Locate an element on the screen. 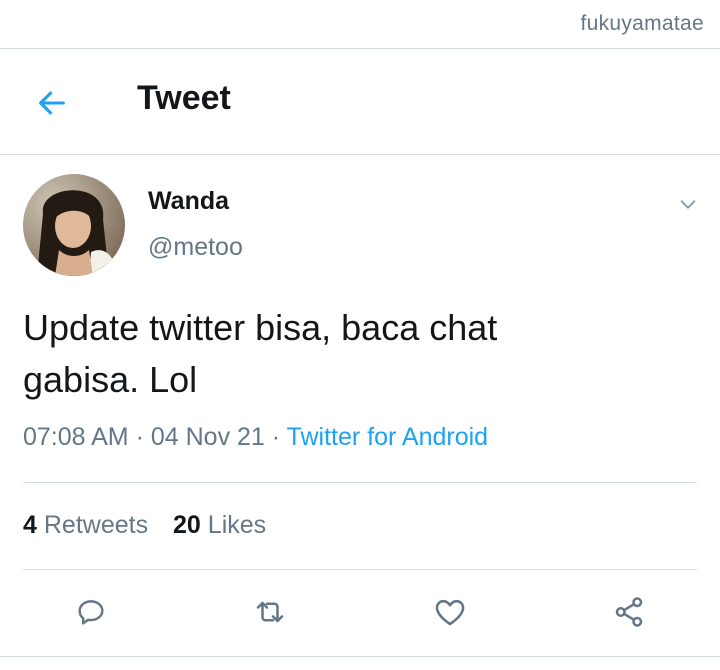 The width and height of the screenshot is (720, 670). likes-stat: 20 Likes is located at coordinates (219, 525).